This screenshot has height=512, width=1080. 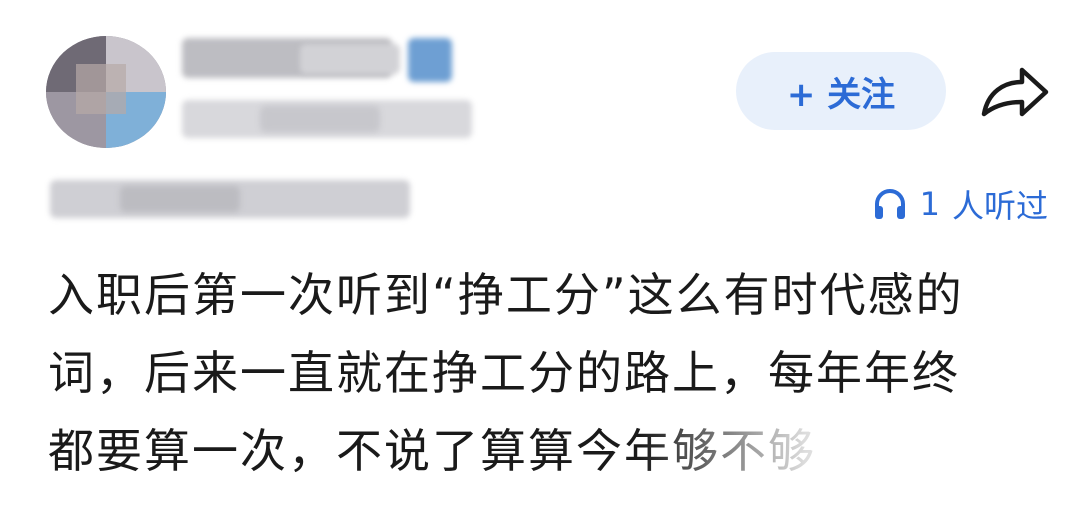 I want to click on follow-button: + 关注, so click(x=841, y=91).